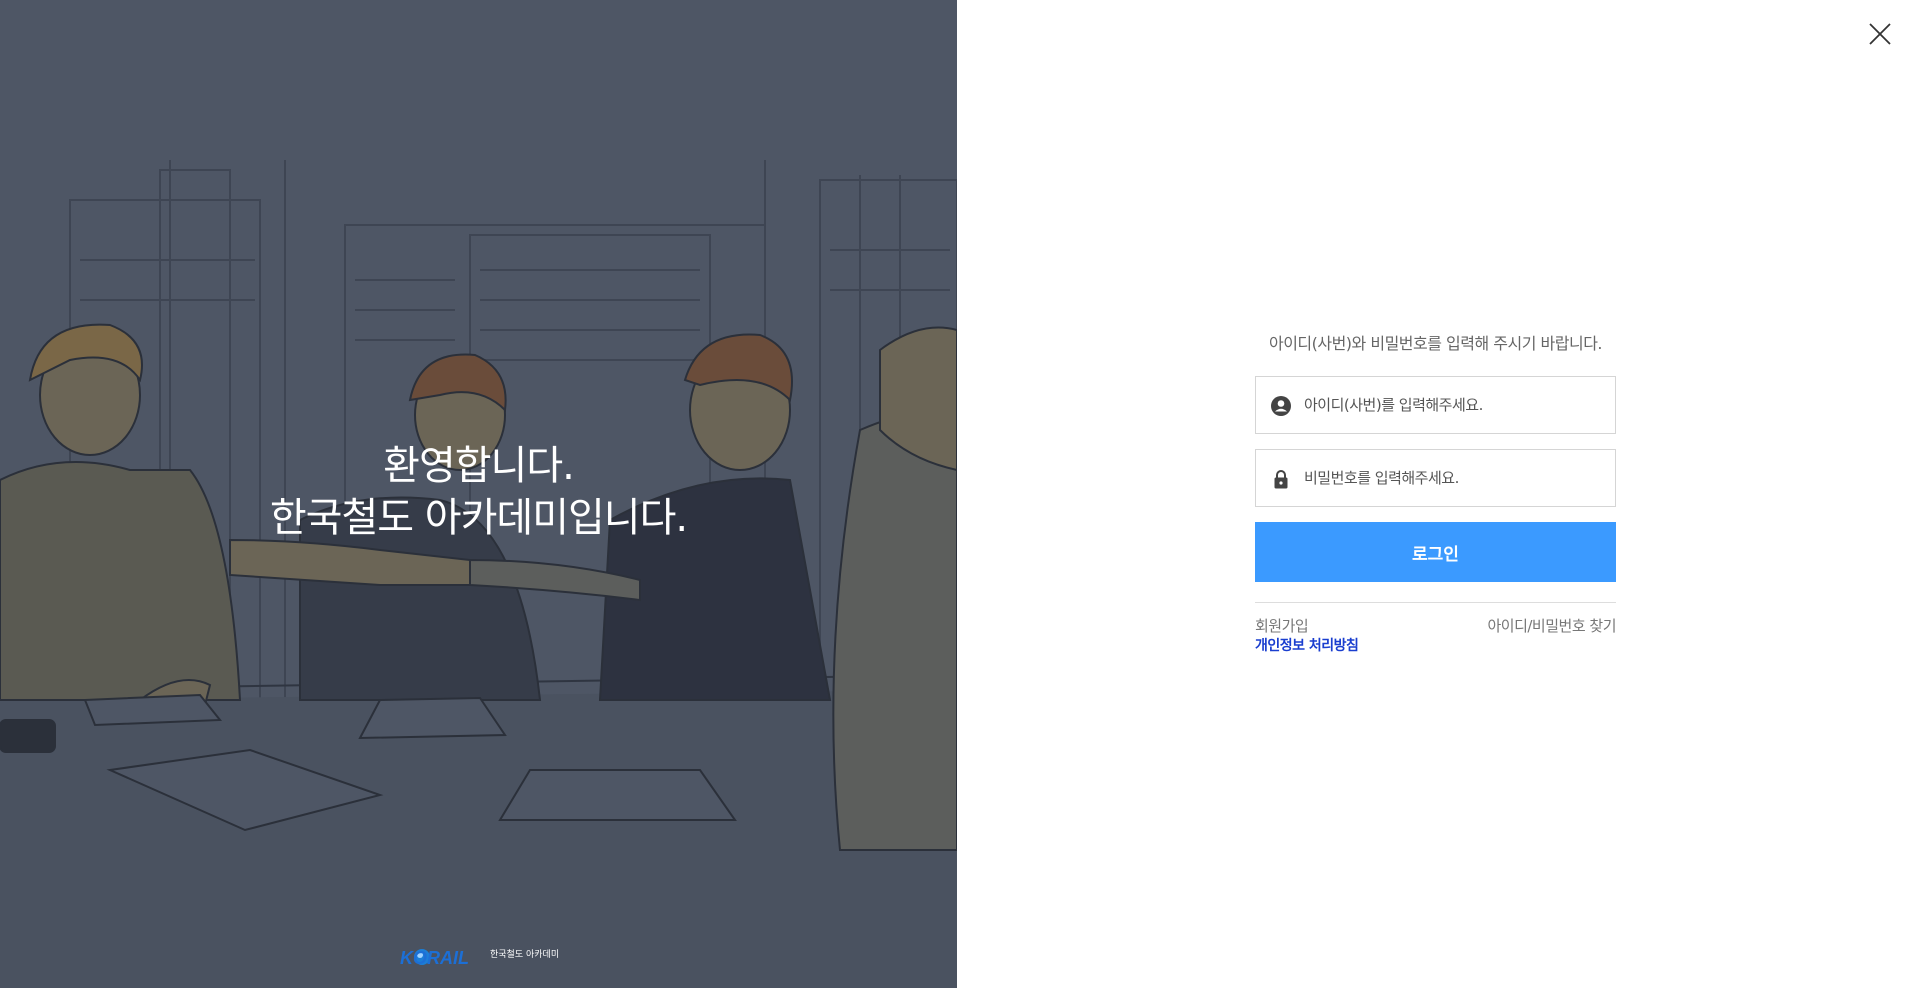 The height and width of the screenshot is (988, 1906). What do you see at coordinates (1435, 637) in the screenshot?
I see `login-links: 회원가입 개인정보 처리방침 아이디/비밀번호 찾기` at bounding box center [1435, 637].